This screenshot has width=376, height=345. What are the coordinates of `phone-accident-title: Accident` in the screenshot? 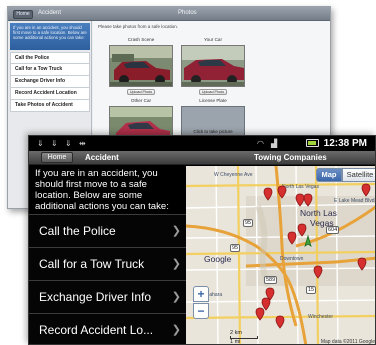 It's located at (102, 157).